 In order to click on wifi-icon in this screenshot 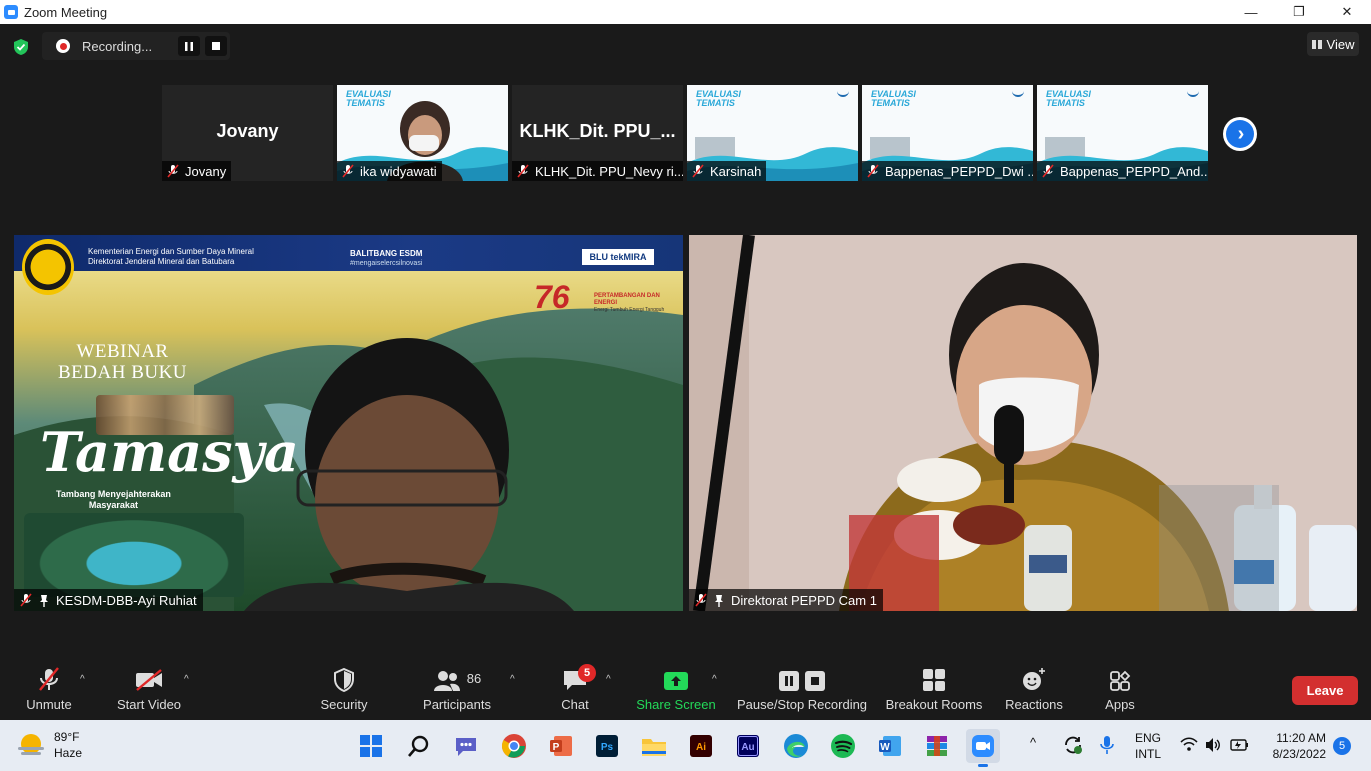, I will do `click(1189, 745)`.